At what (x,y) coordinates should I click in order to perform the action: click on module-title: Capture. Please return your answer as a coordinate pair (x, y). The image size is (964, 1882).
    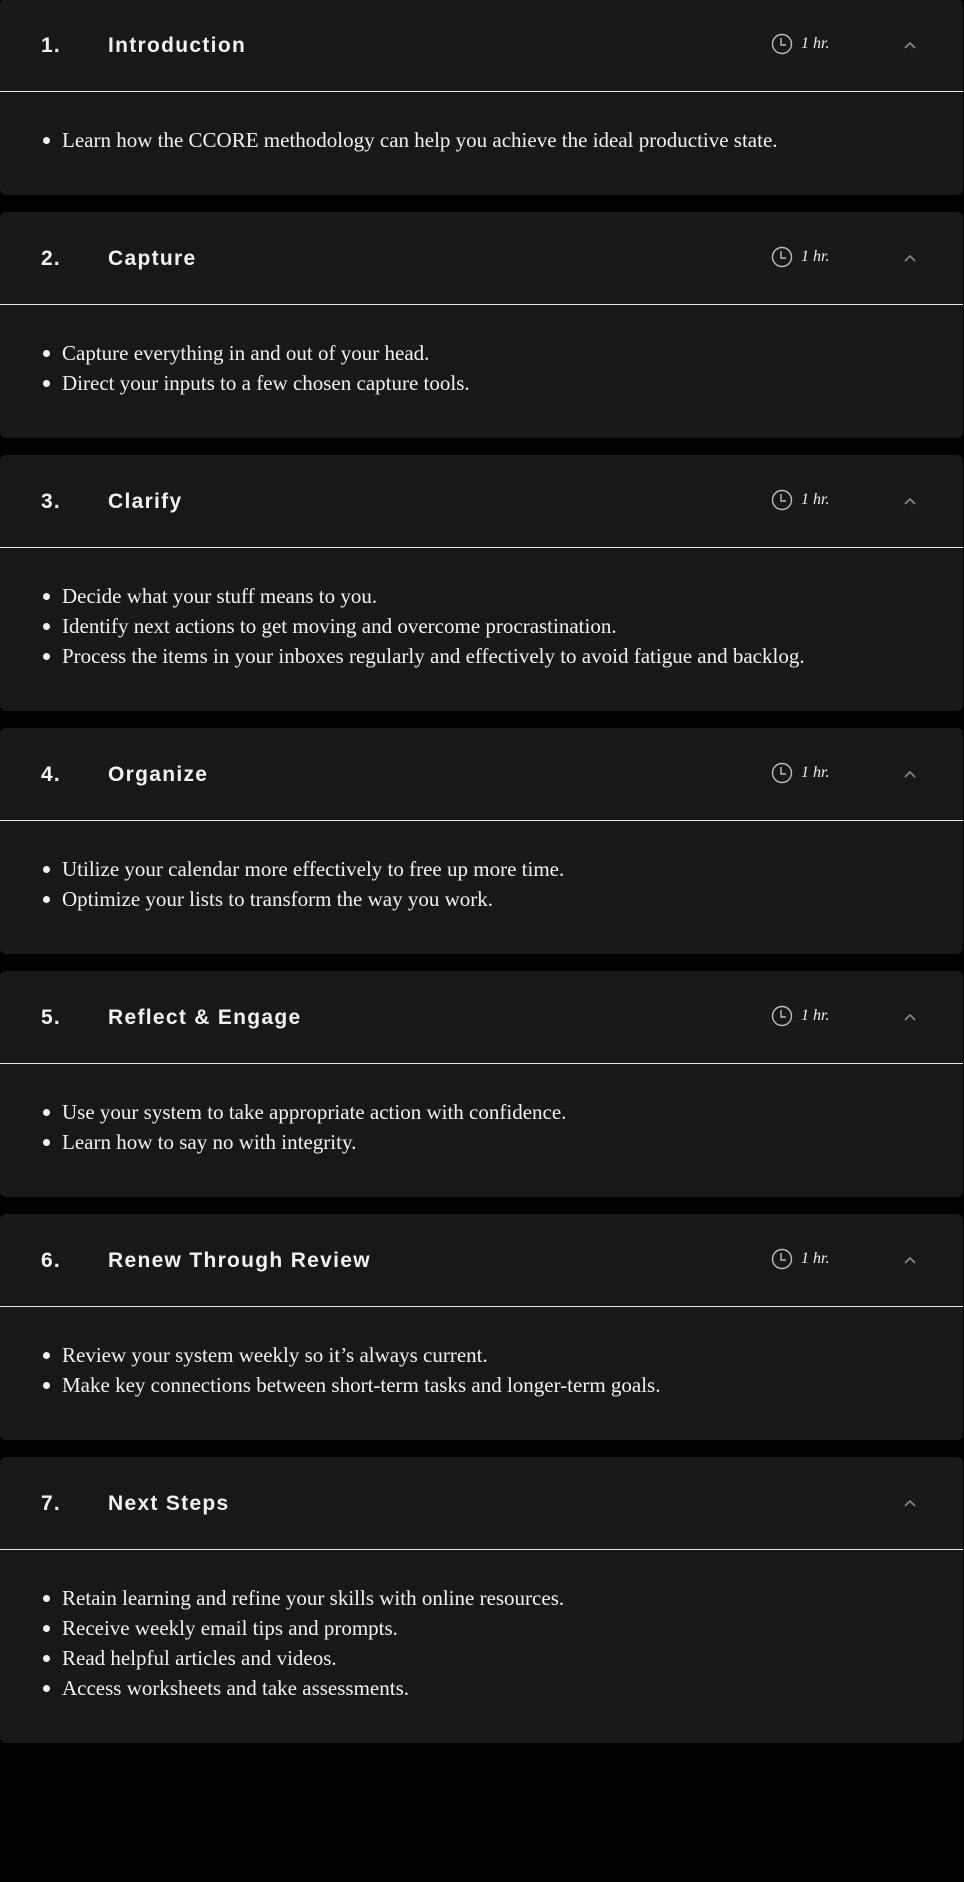
    Looking at the image, I should click on (152, 258).